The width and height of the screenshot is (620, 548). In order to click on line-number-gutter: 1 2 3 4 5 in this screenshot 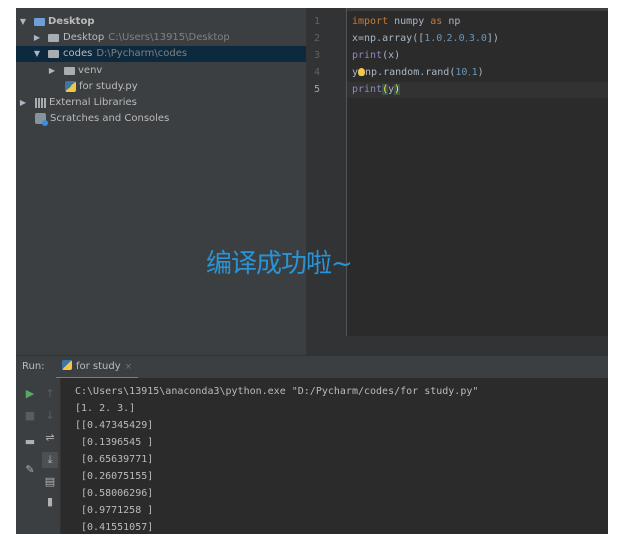, I will do `click(326, 181)`.